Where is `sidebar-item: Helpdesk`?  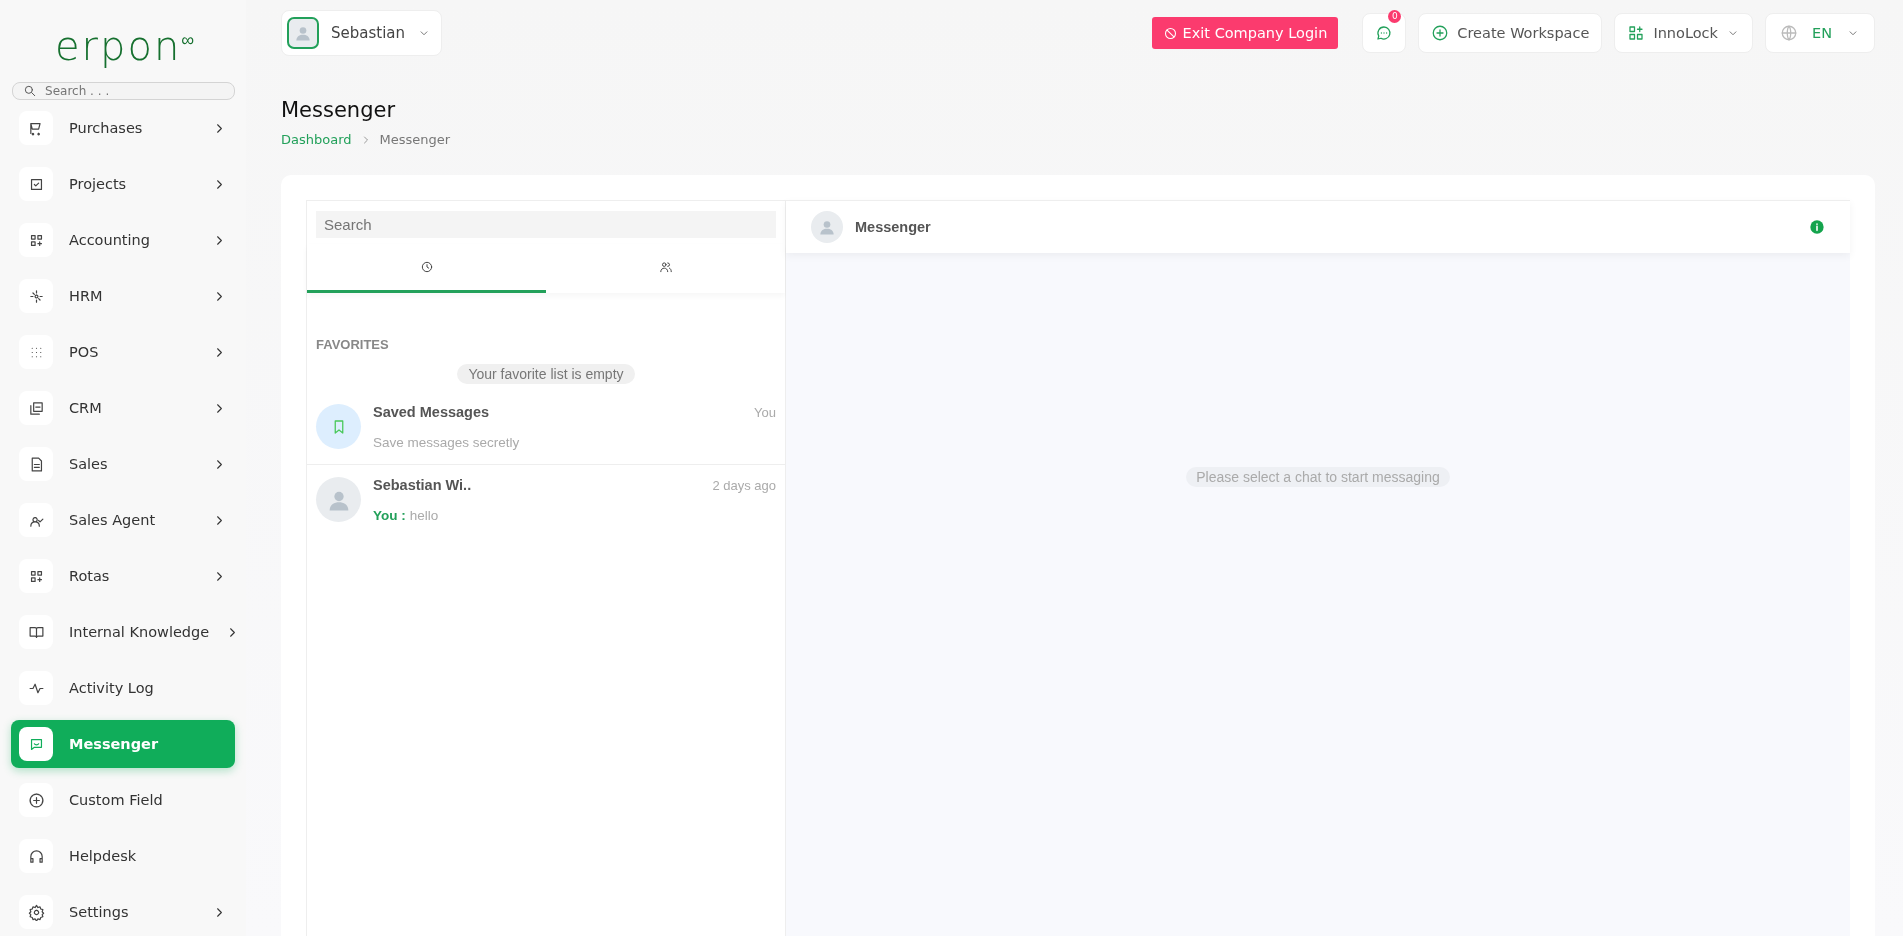 sidebar-item: Helpdesk is located at coordinates (123, 856).